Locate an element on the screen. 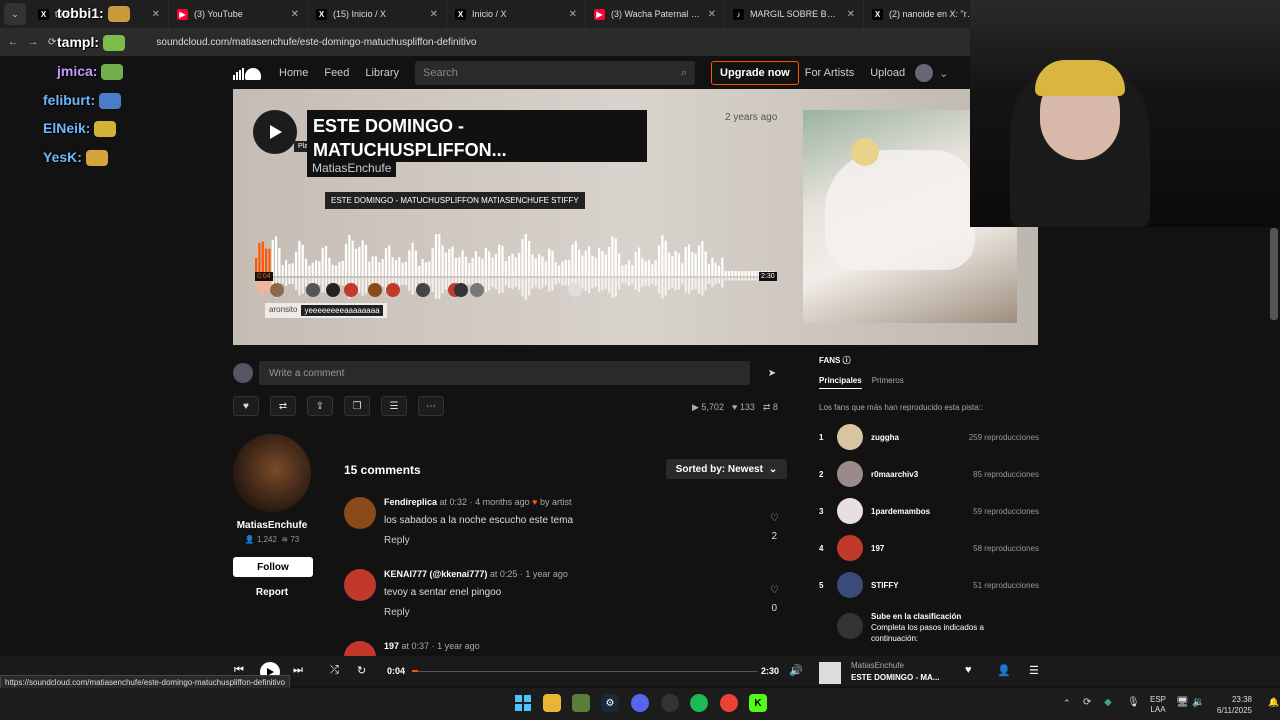  sort-dropdown: Sorted by: Newest ⌄ is located at coordinates (726, 469).